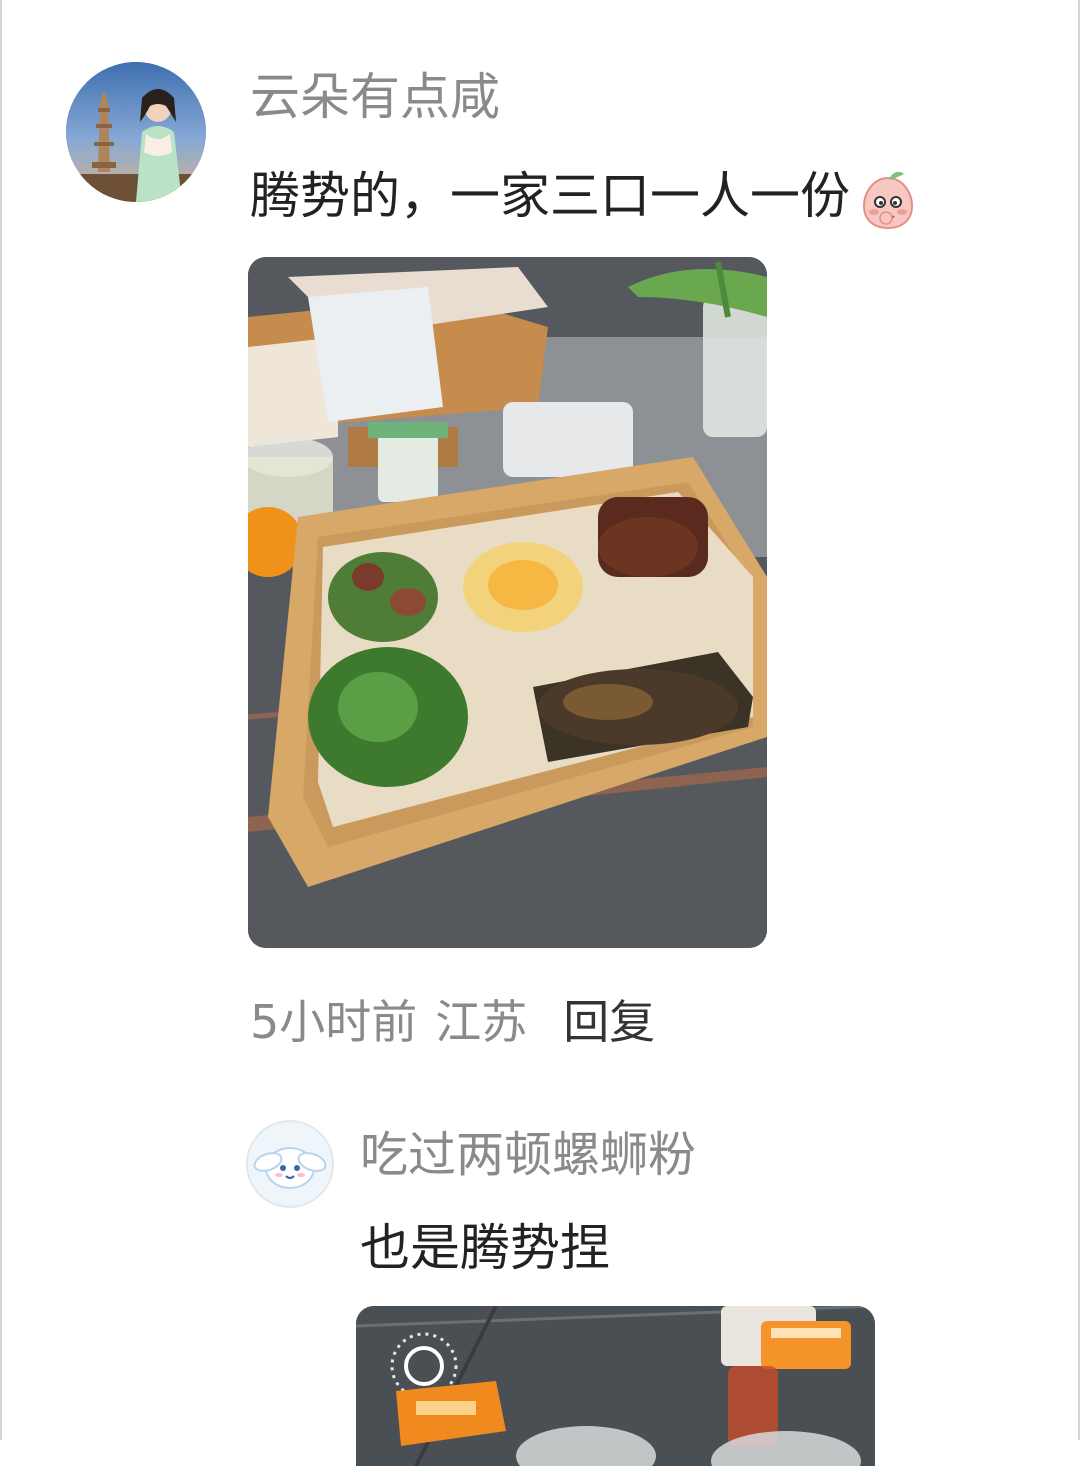 Image resolution: width=1080 pixels, height=1466 pixels. I want to click on reply-text: 也是腾势捏, so click(485, 1248).